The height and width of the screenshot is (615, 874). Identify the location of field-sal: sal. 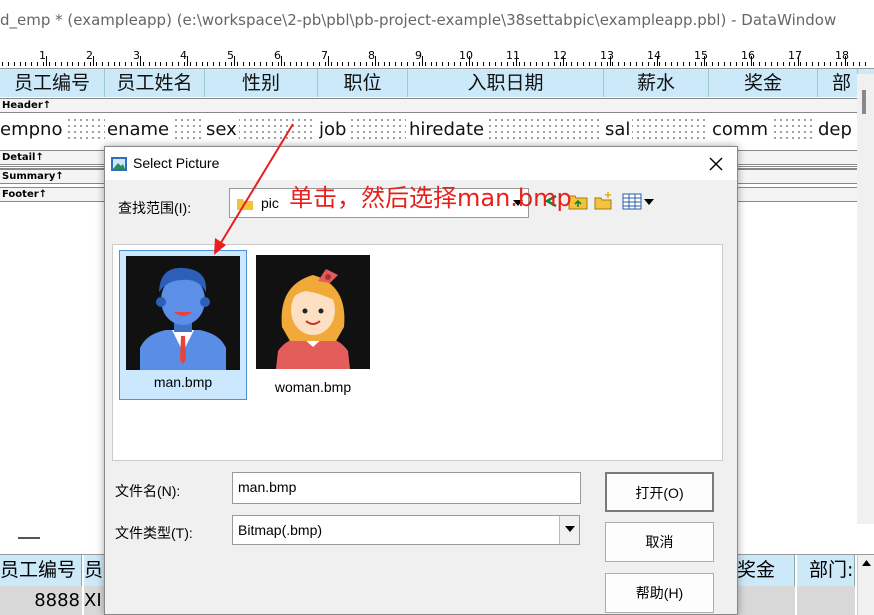
(656, 130).